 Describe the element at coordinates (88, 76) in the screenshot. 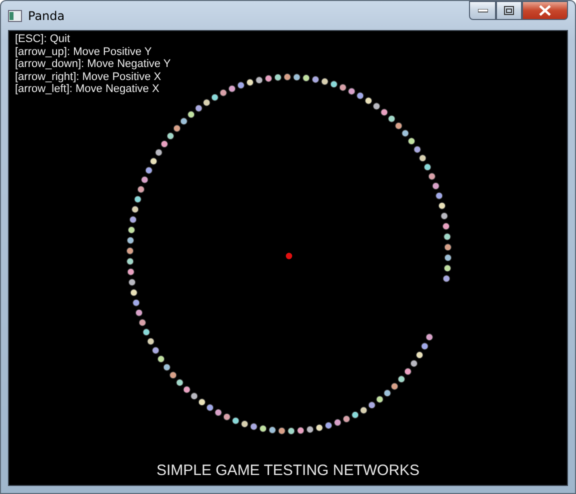

I see `help-text: [arrow_right]: Move Positive X` at that location.